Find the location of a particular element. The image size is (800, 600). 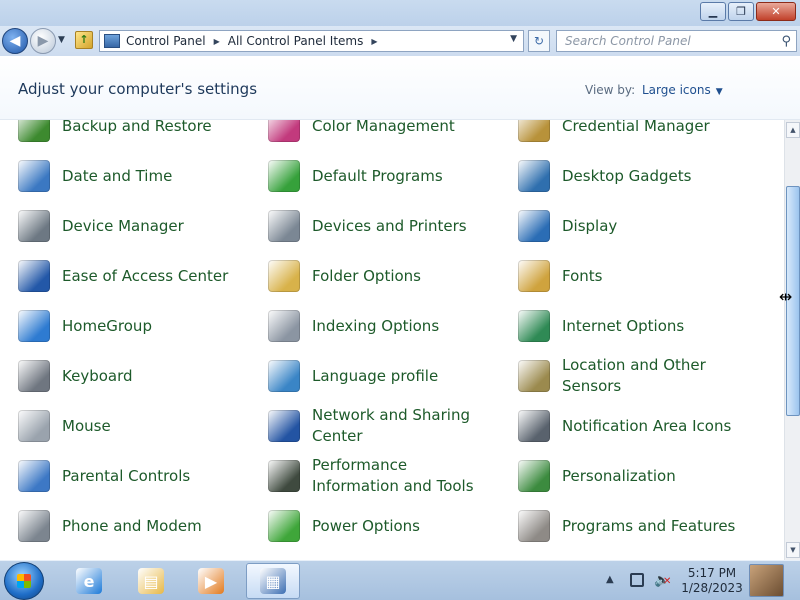

view-by-value: Large icons is located at coordinates (676, 90).